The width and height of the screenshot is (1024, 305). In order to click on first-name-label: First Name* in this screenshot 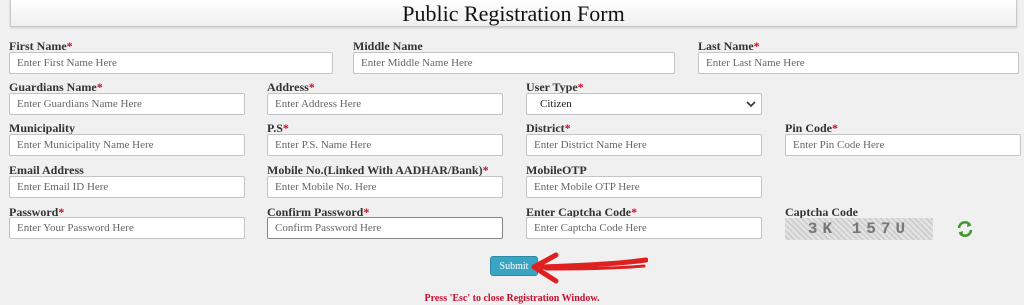, I will do `click(41, 46)`.